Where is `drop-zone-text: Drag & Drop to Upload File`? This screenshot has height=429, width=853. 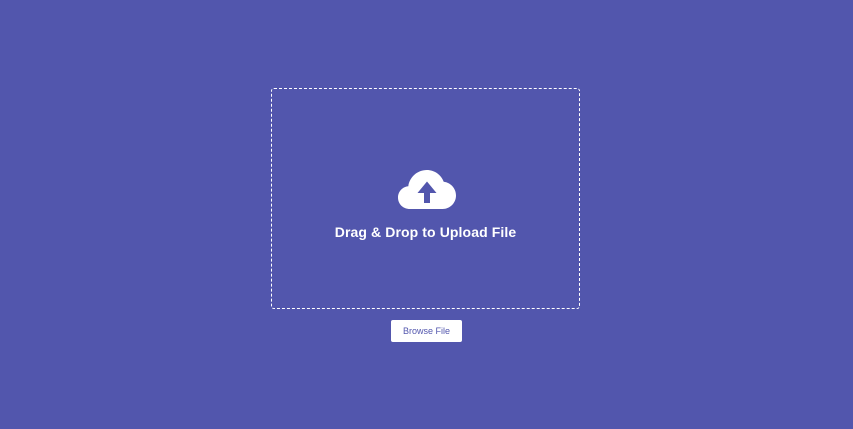
drop-zone-text: Drag & Drop to Upload File is located at coordinates (425, 232).